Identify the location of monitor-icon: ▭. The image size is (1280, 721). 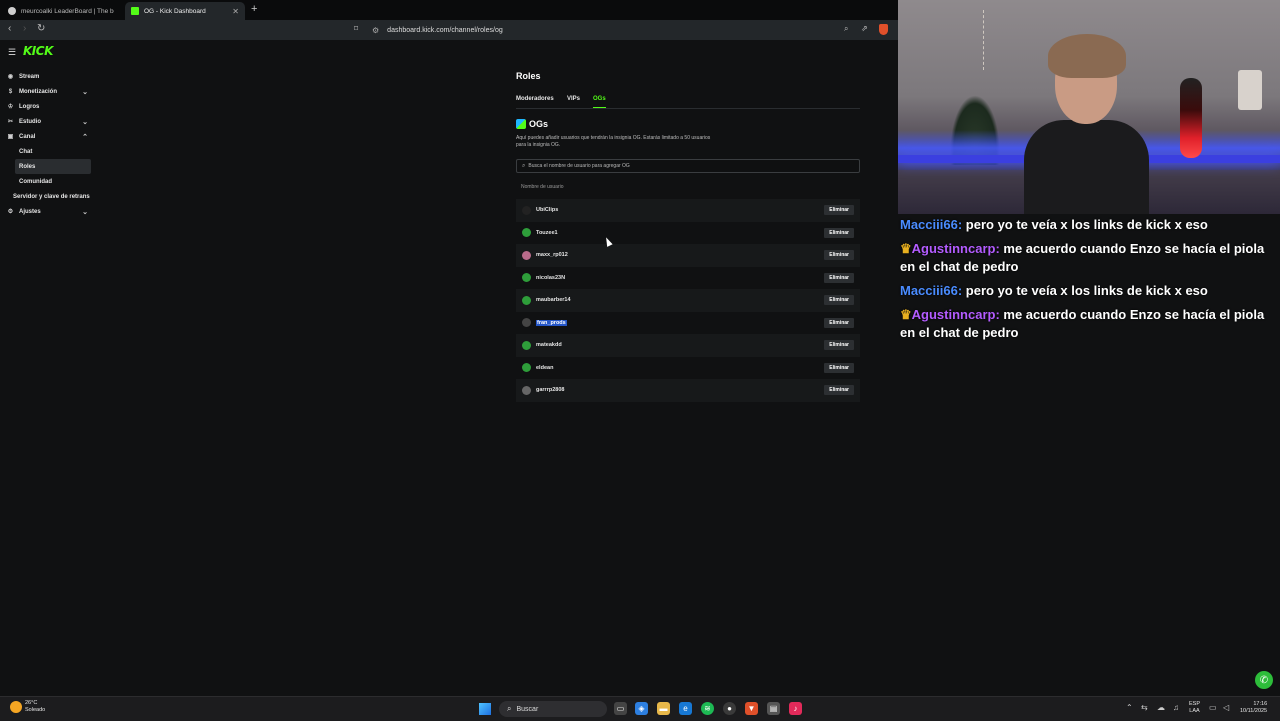
(1213, 707).